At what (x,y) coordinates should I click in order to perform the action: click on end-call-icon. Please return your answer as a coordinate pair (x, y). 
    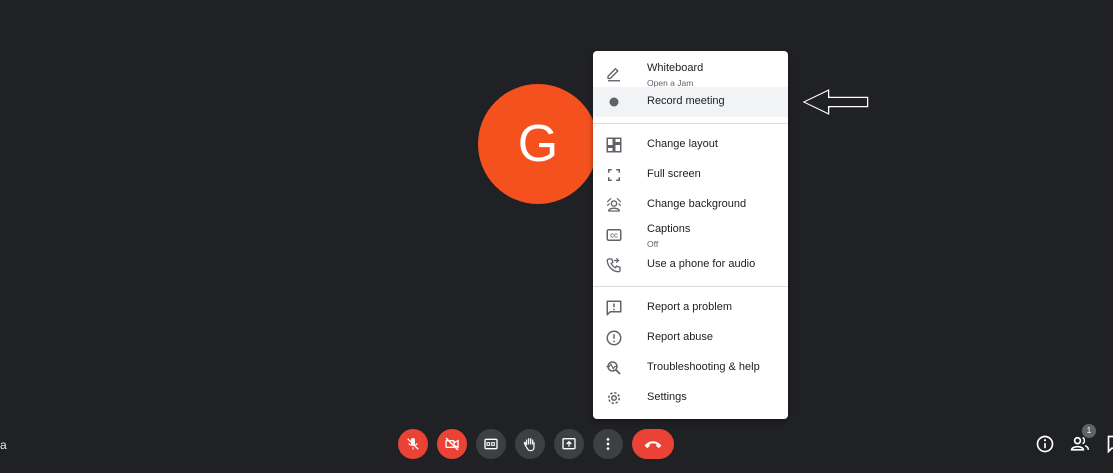
    Looking at the image, I should click on (653, 444).